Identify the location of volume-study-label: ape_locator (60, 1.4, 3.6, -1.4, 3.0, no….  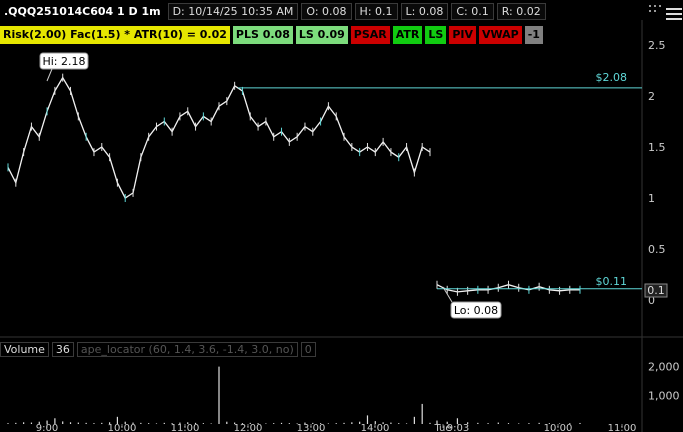
(187, 349).